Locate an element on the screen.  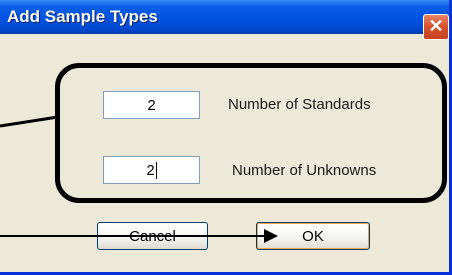
annotation-arrowhead is located at coordinates (271, 236).